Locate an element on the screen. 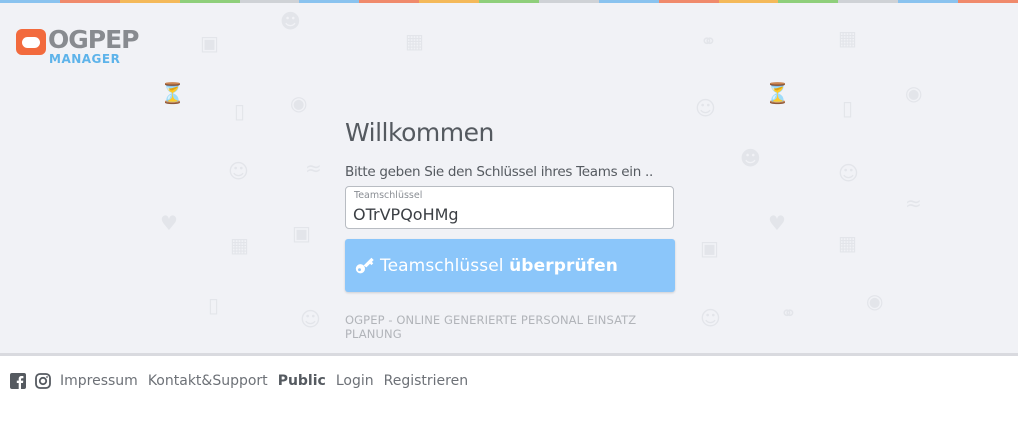  cloud-logo-icon is located at coordinates (31, 42).